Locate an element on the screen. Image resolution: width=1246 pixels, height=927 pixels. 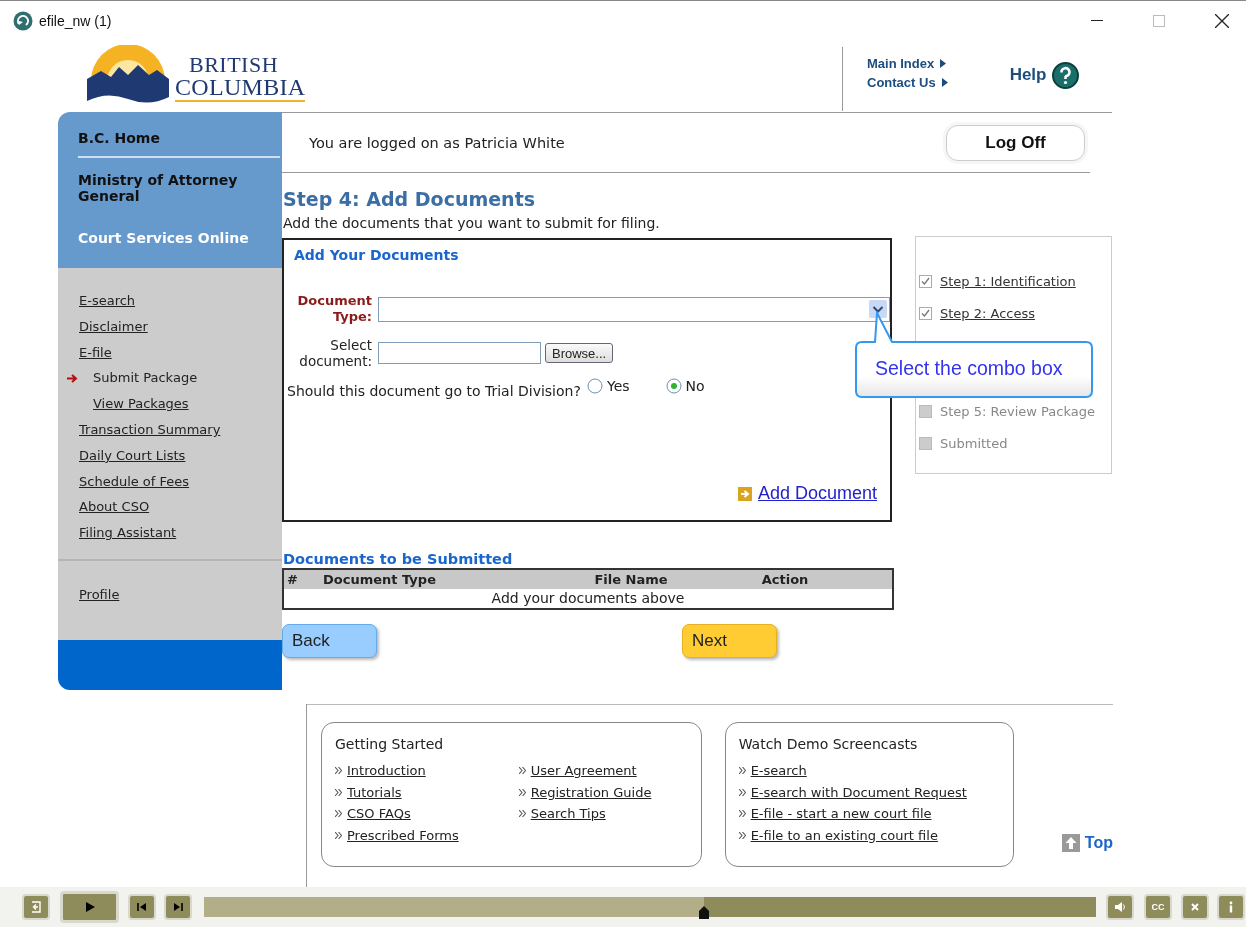
section-heading: Documents to be Submitted is located at coordinates (398, 559).